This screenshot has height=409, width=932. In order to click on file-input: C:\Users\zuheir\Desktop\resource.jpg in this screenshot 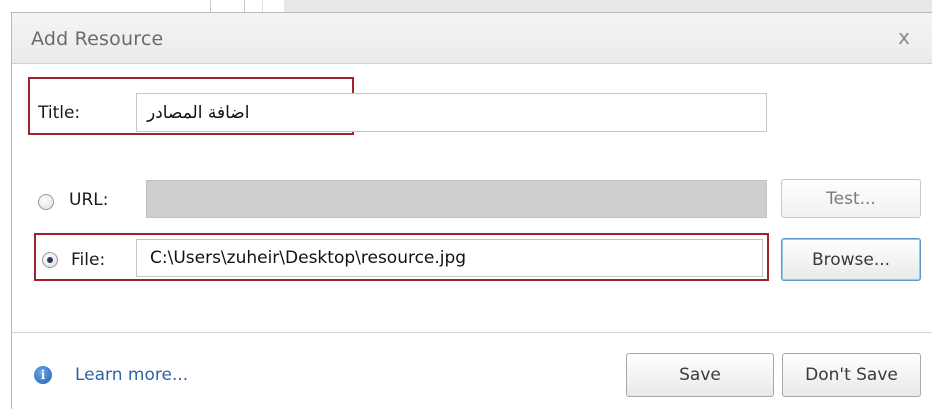, I will do `click(449, 258)`.